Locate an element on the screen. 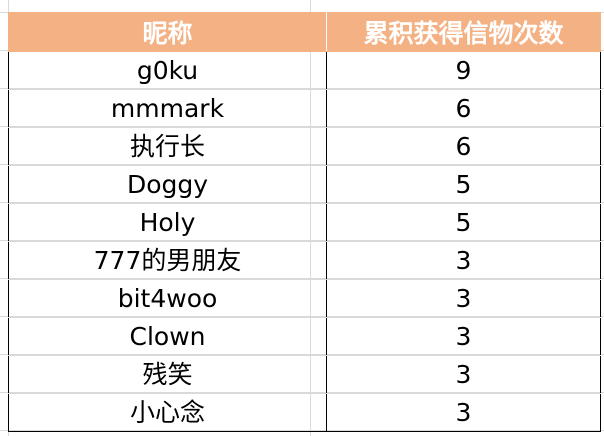 The height and width of the screenshot is (436, 604). nickname-cell: mmmark is located at coordinates (167, 108).